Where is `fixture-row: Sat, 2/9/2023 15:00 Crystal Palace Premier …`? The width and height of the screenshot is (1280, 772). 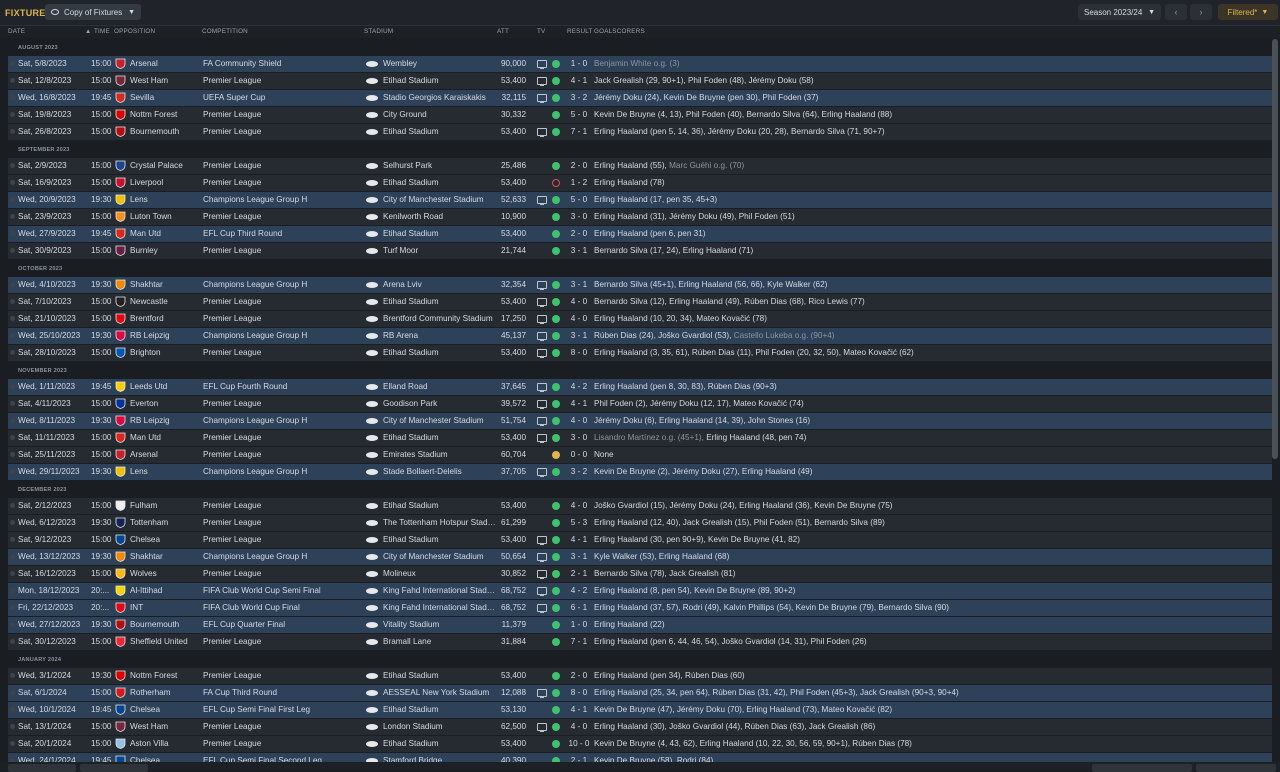 fixture-row: Sat, 2/9/2023 15:00 Crystal Palace Premier … is located at coordinates (640, 166).